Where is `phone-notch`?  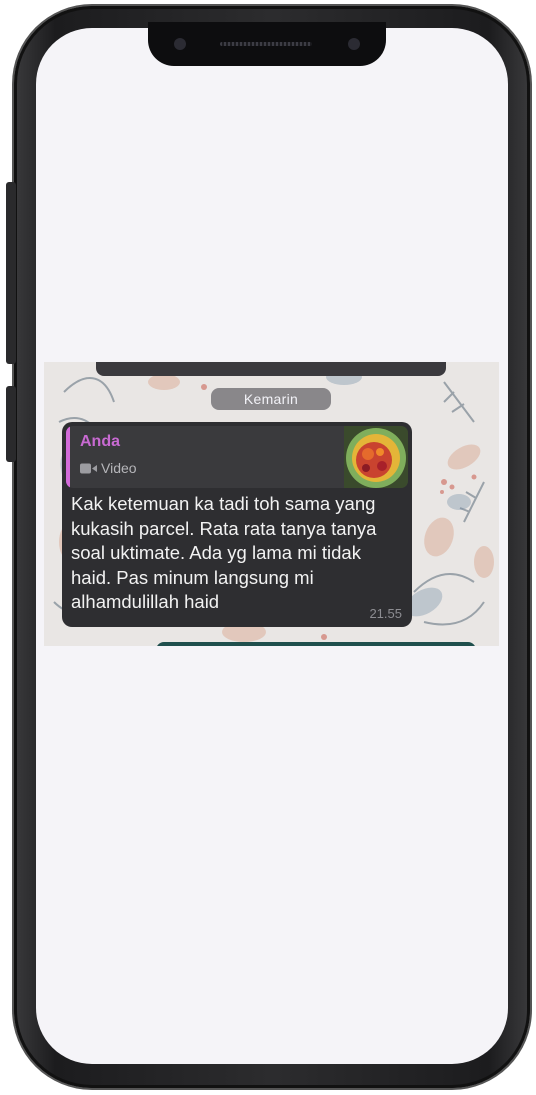 phone-notch is located at coordinates (267, 44).